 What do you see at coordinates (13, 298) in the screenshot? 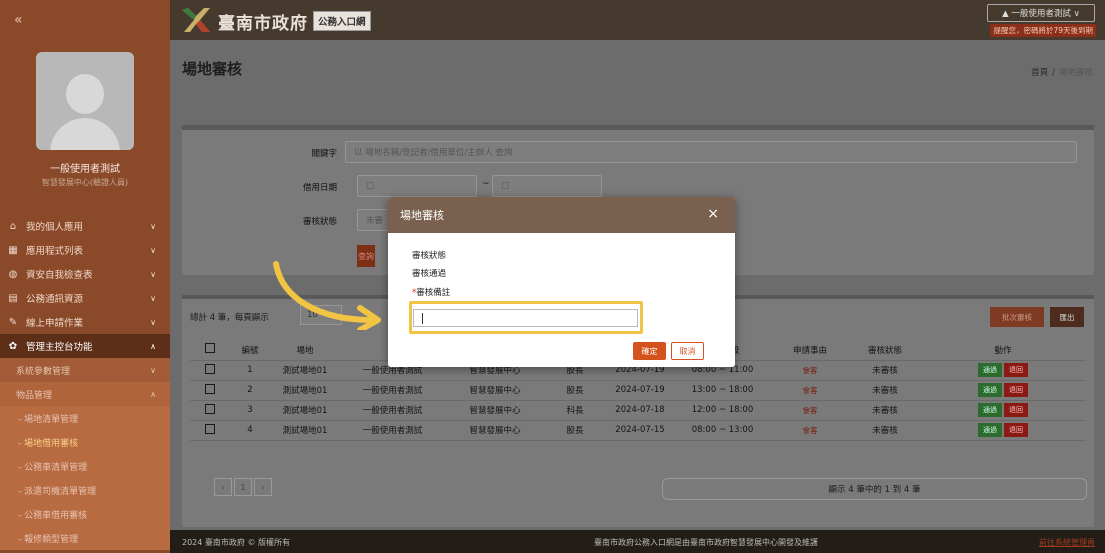
I see `document-icon: ▤` at bounding box center [13, 298].